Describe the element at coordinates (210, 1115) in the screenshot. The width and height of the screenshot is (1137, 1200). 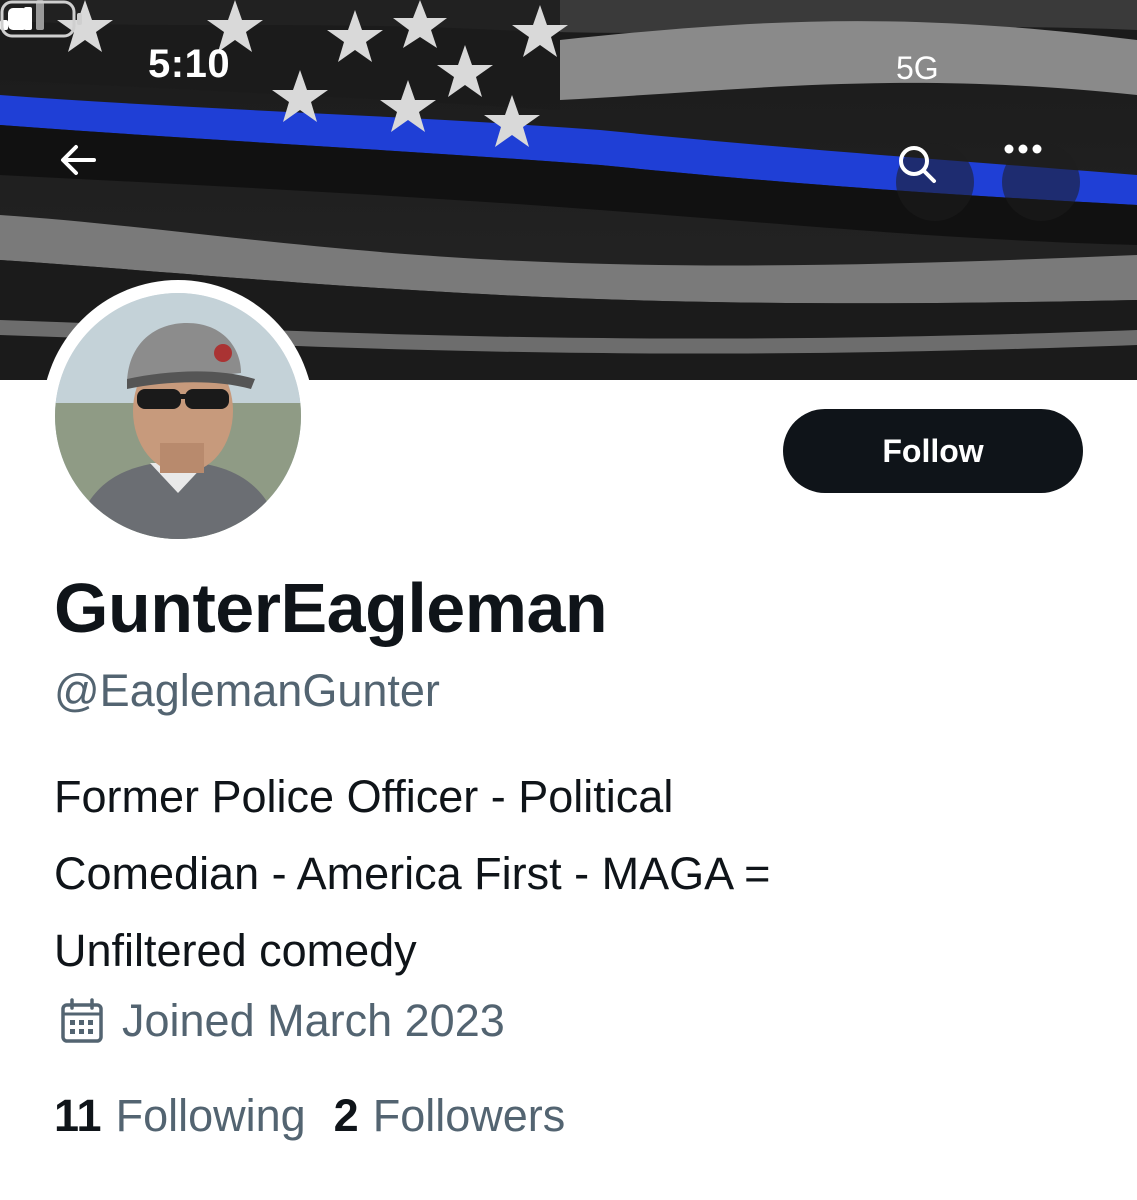
I see `following-label: Following` at that location.